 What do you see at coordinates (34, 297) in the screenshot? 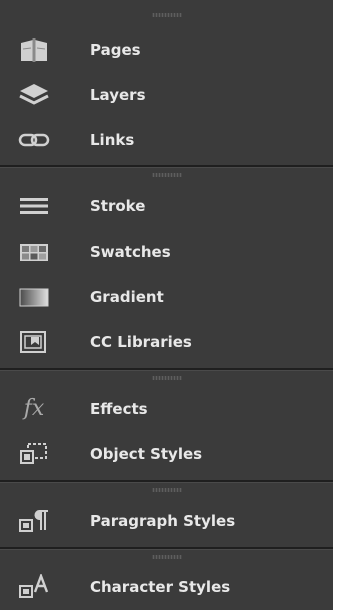
I see `gradient-icon` at bounding box center [34, 297].